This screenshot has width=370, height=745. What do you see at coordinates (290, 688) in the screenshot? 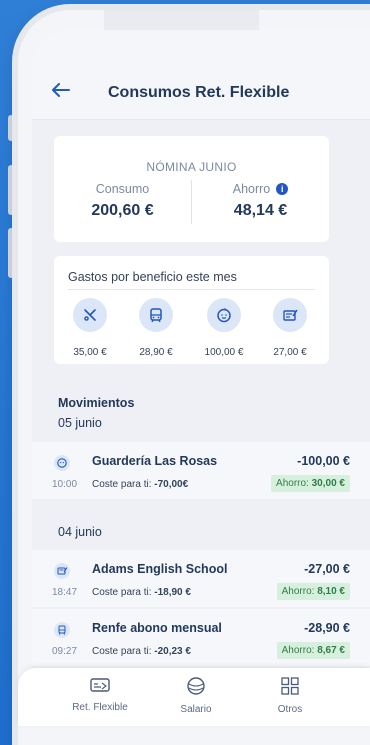
I see `grid-icon` at bounding box center [290, 688].